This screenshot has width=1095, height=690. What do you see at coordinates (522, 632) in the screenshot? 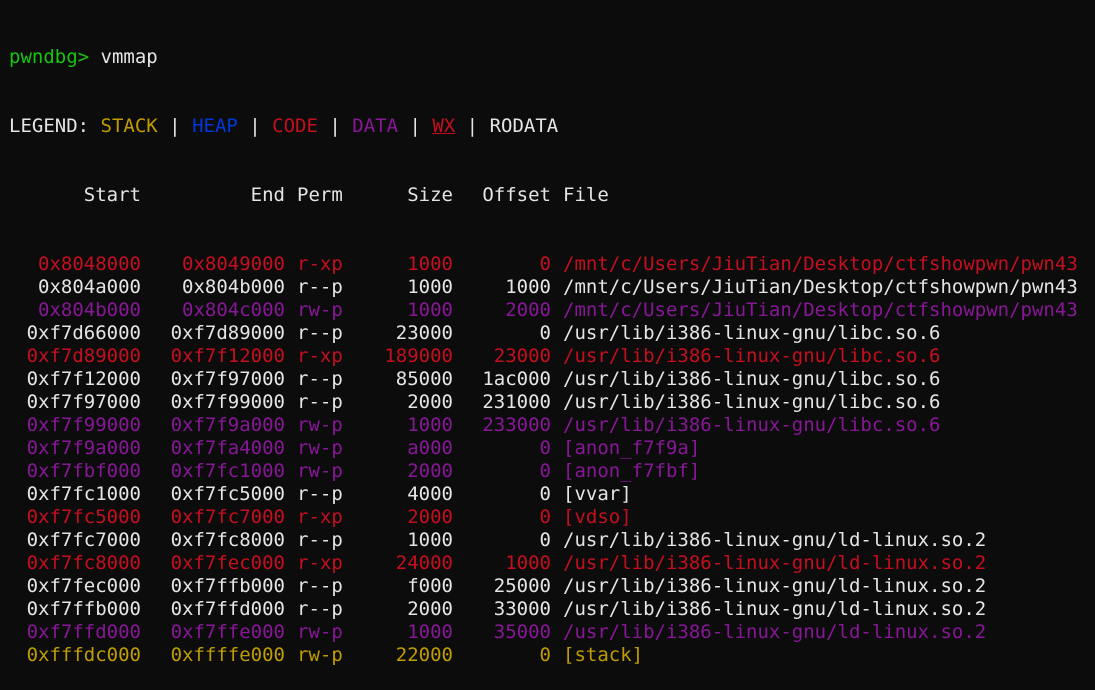
I see `offset: 35000` at bounding box center [522, 632].